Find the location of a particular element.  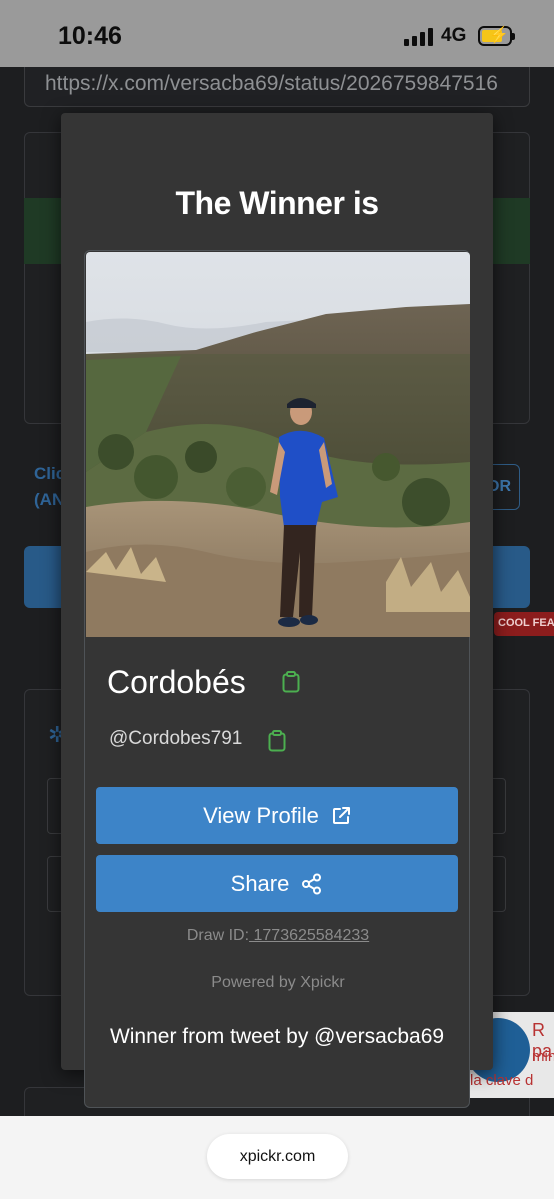

address-bar: xpickr.com is located at coordinates (277, 1156).